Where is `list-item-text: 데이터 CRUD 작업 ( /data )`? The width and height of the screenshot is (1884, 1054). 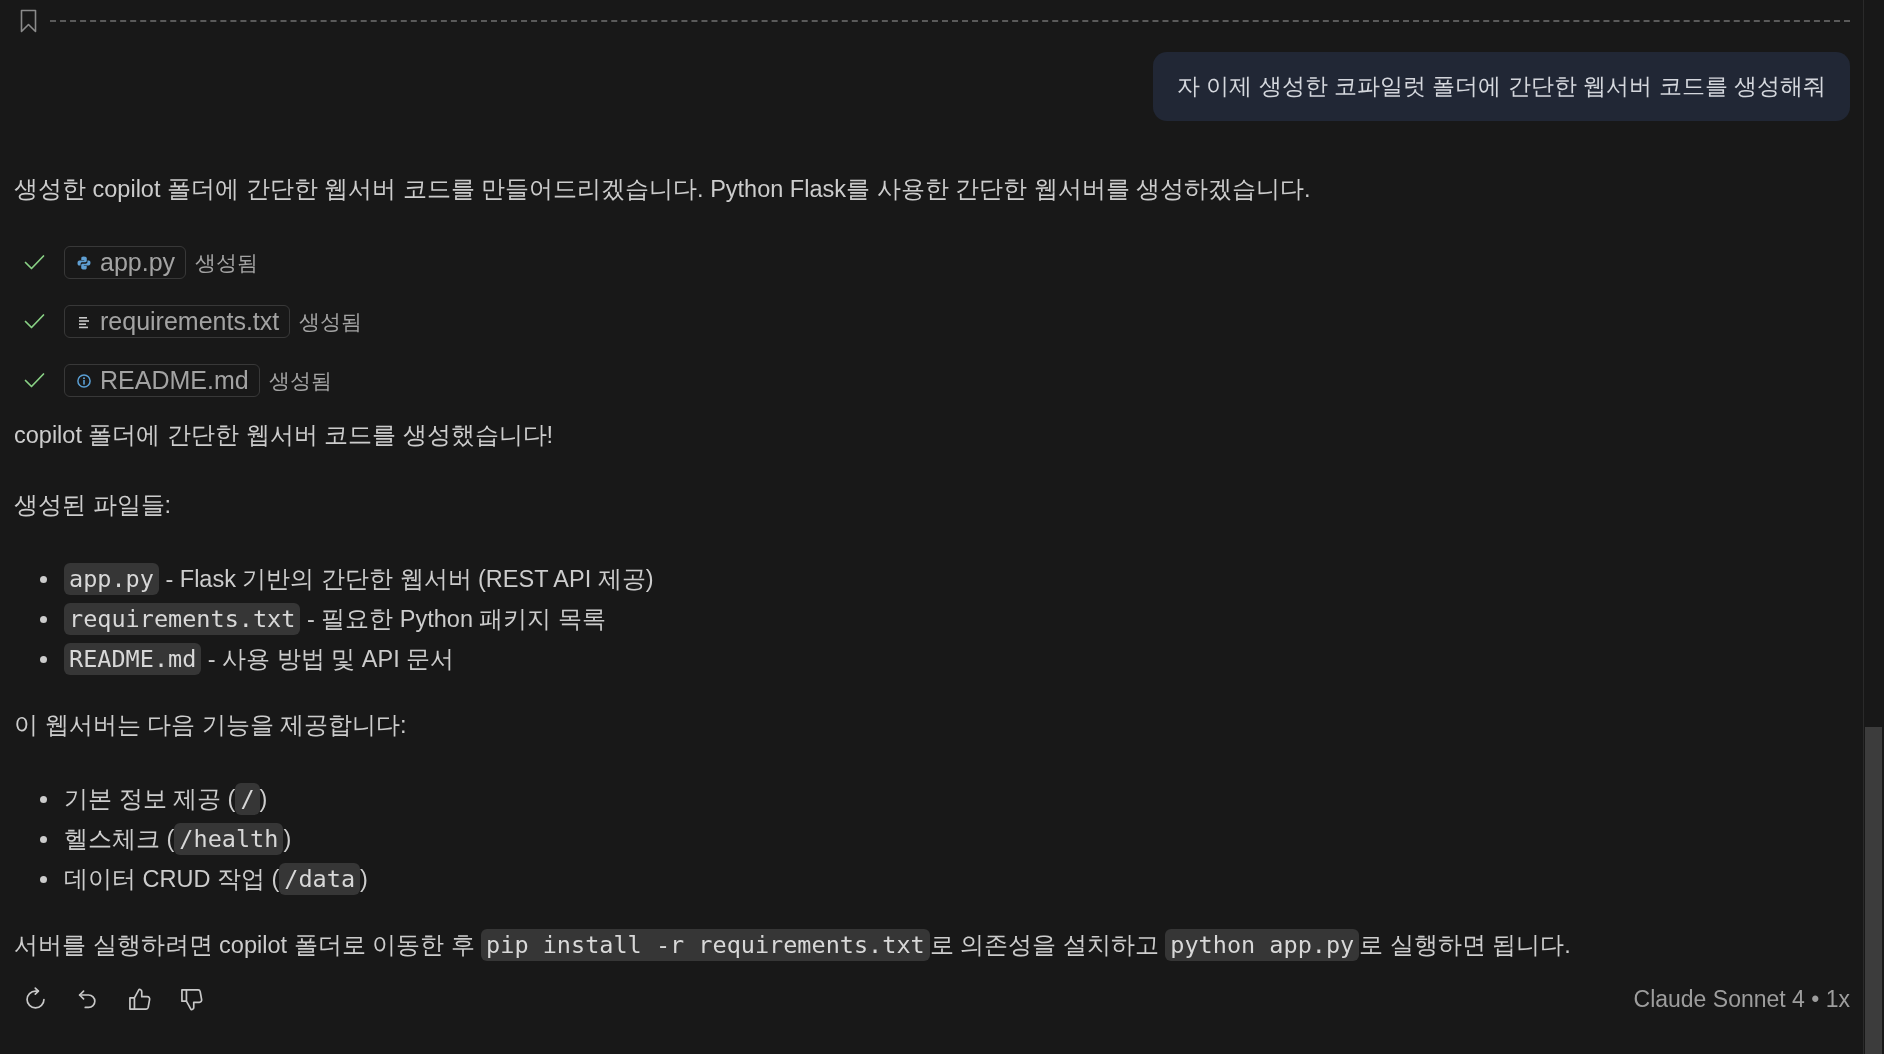 list-item-text: 데이터 CRUD 작업 ( /data ) is located at coordinates (216, 879).